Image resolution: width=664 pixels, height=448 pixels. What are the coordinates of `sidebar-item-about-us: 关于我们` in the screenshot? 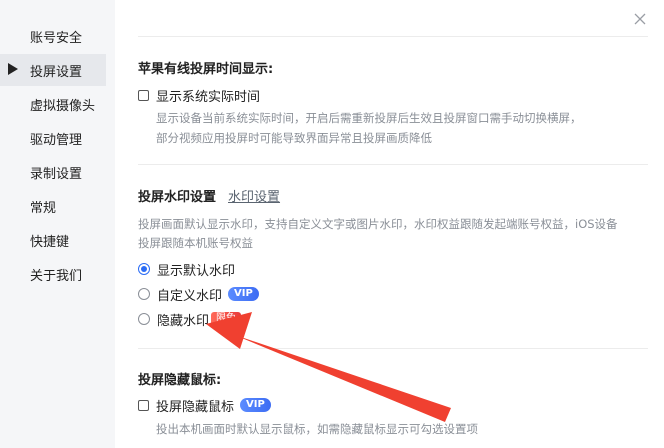 It's located at (53, 274).